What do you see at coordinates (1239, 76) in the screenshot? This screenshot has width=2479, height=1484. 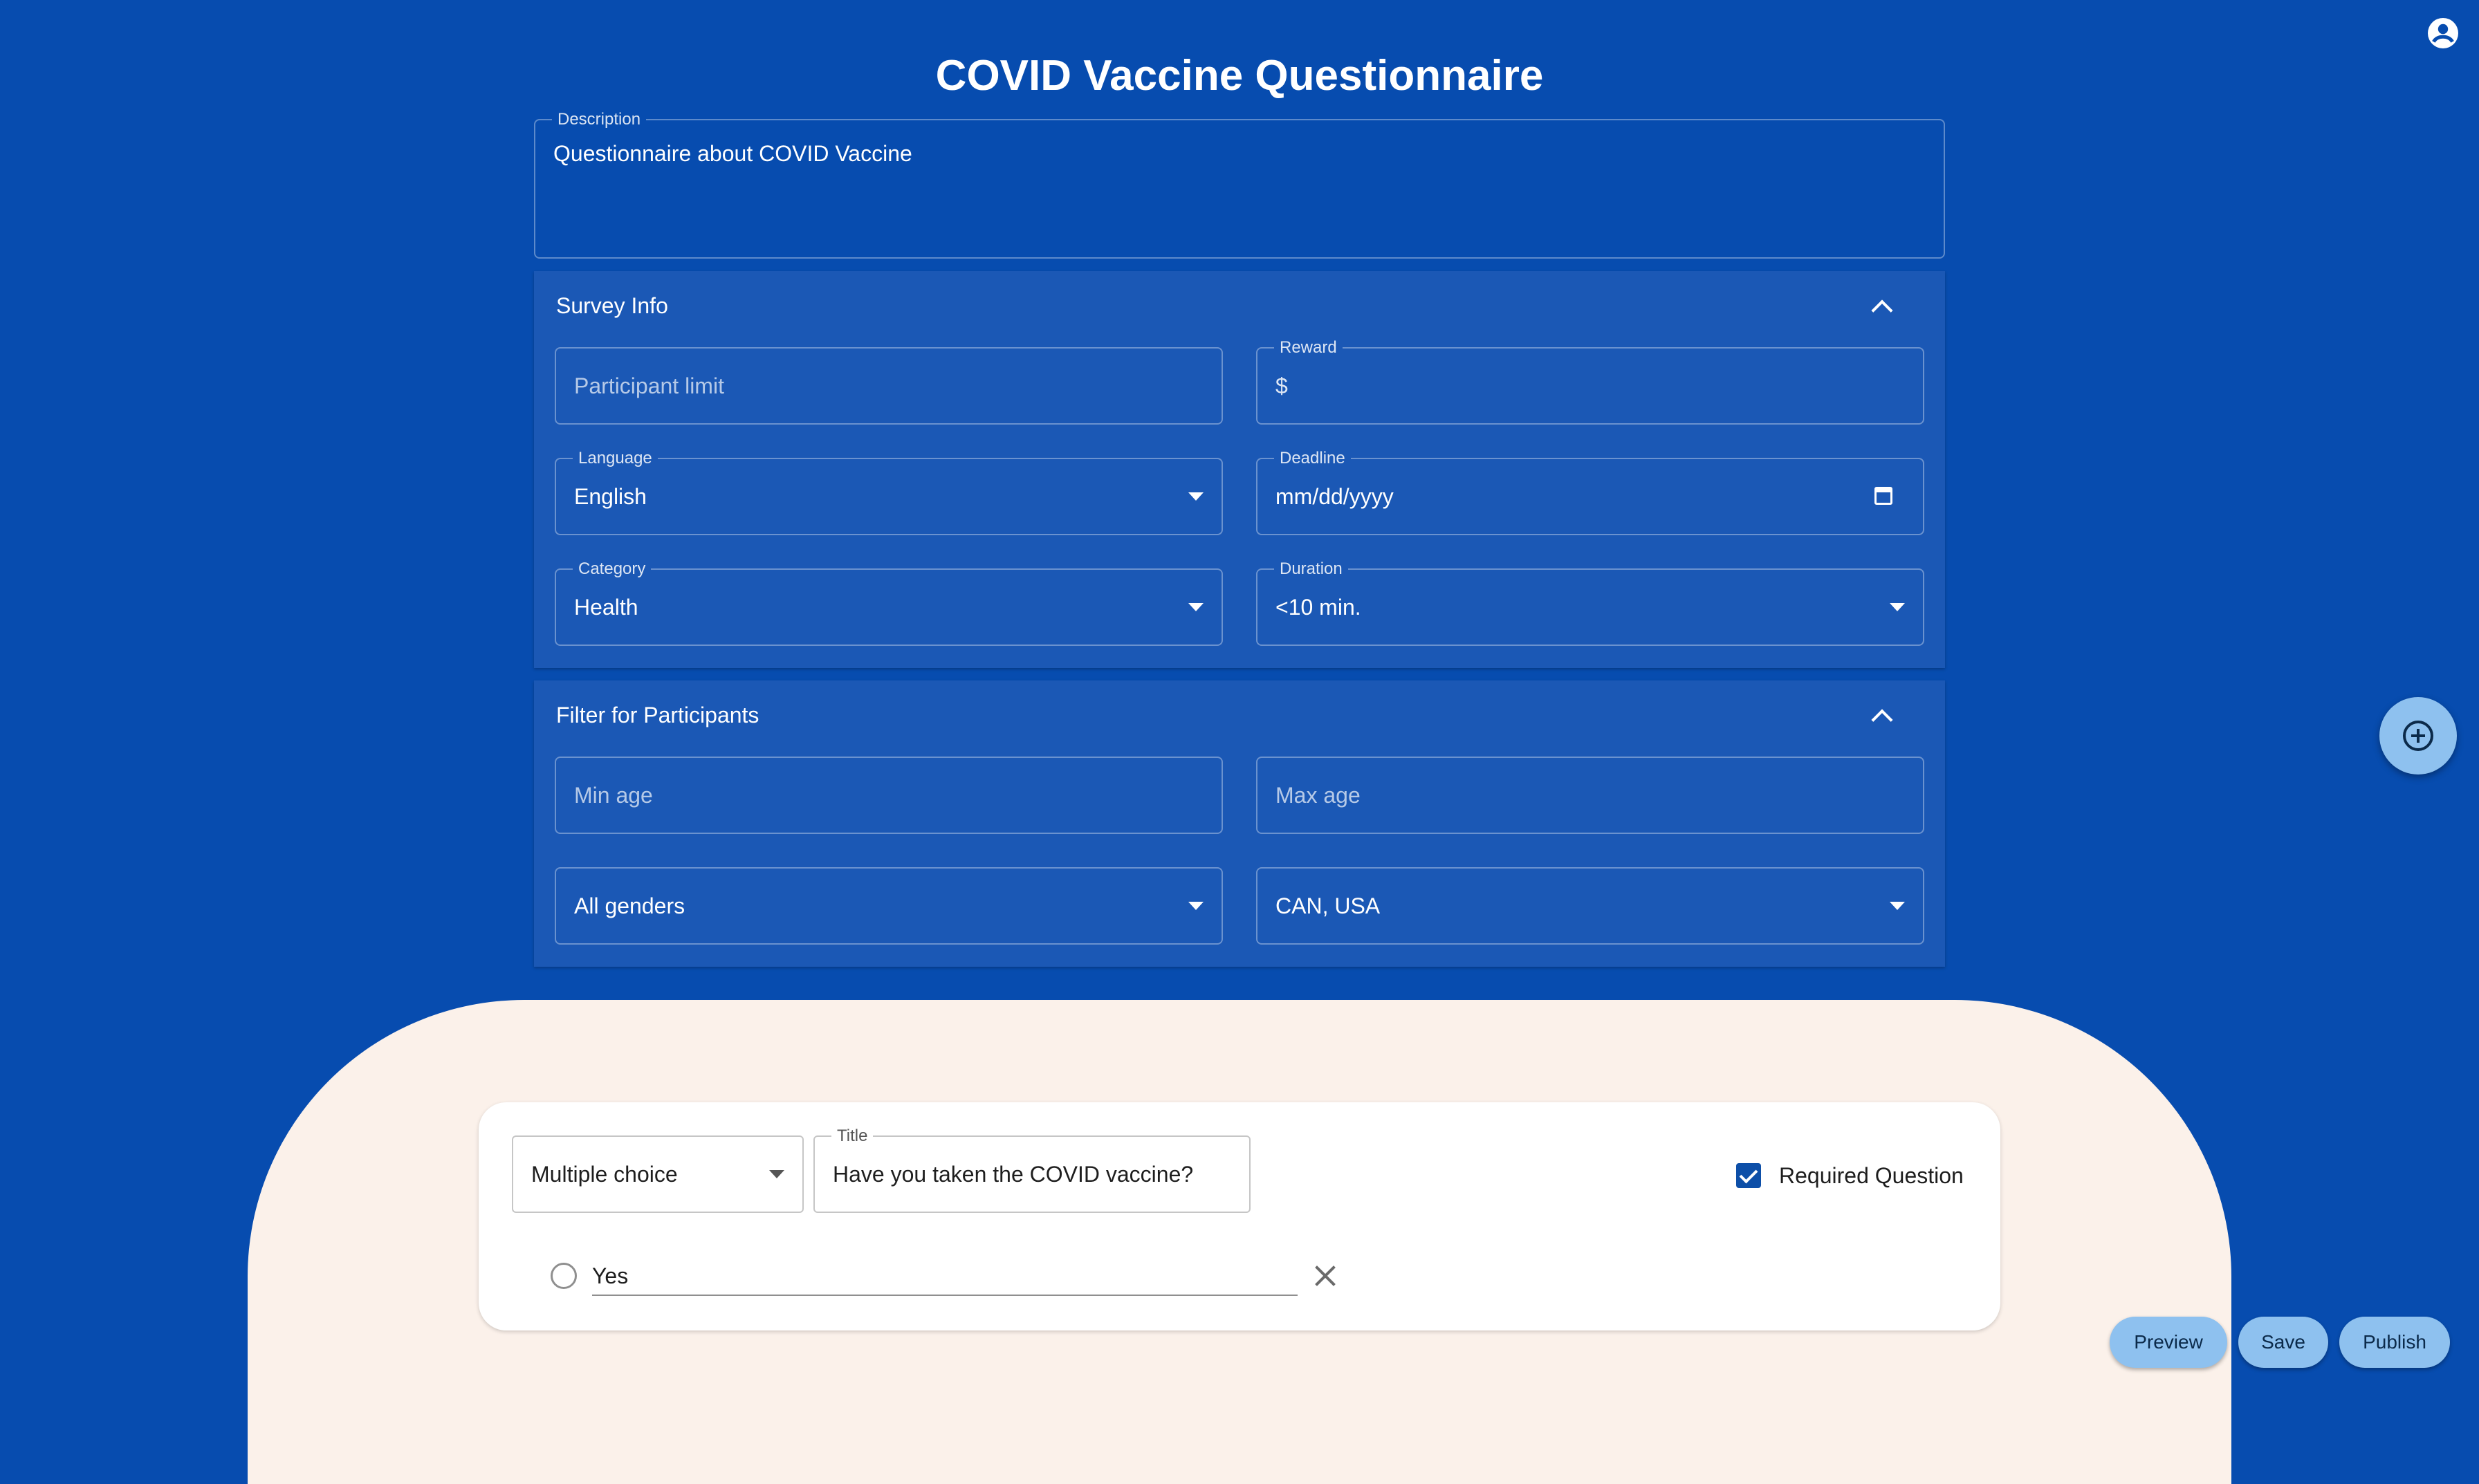 I see `page-title: COVID Vaccine Questionnaire` at bounding box center [1239, 76].